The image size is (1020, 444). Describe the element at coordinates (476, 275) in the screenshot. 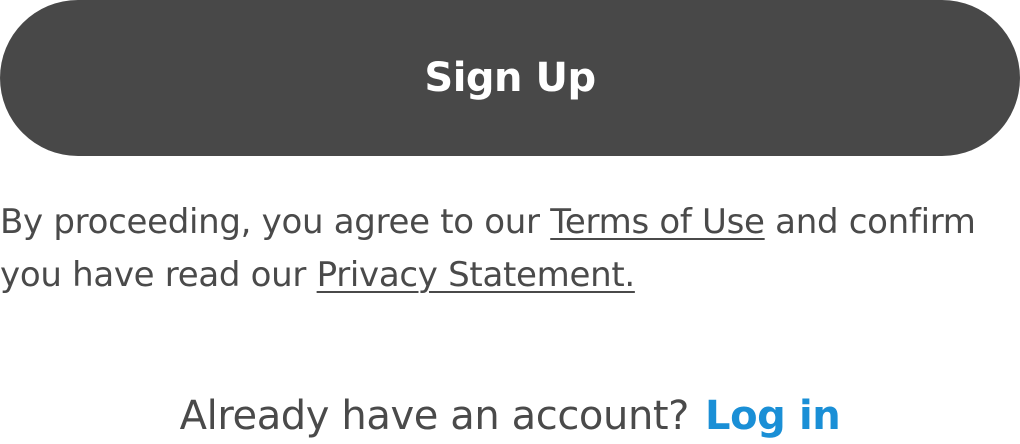

I see `privacy-statement-link: Privacy Statement.` at that location.